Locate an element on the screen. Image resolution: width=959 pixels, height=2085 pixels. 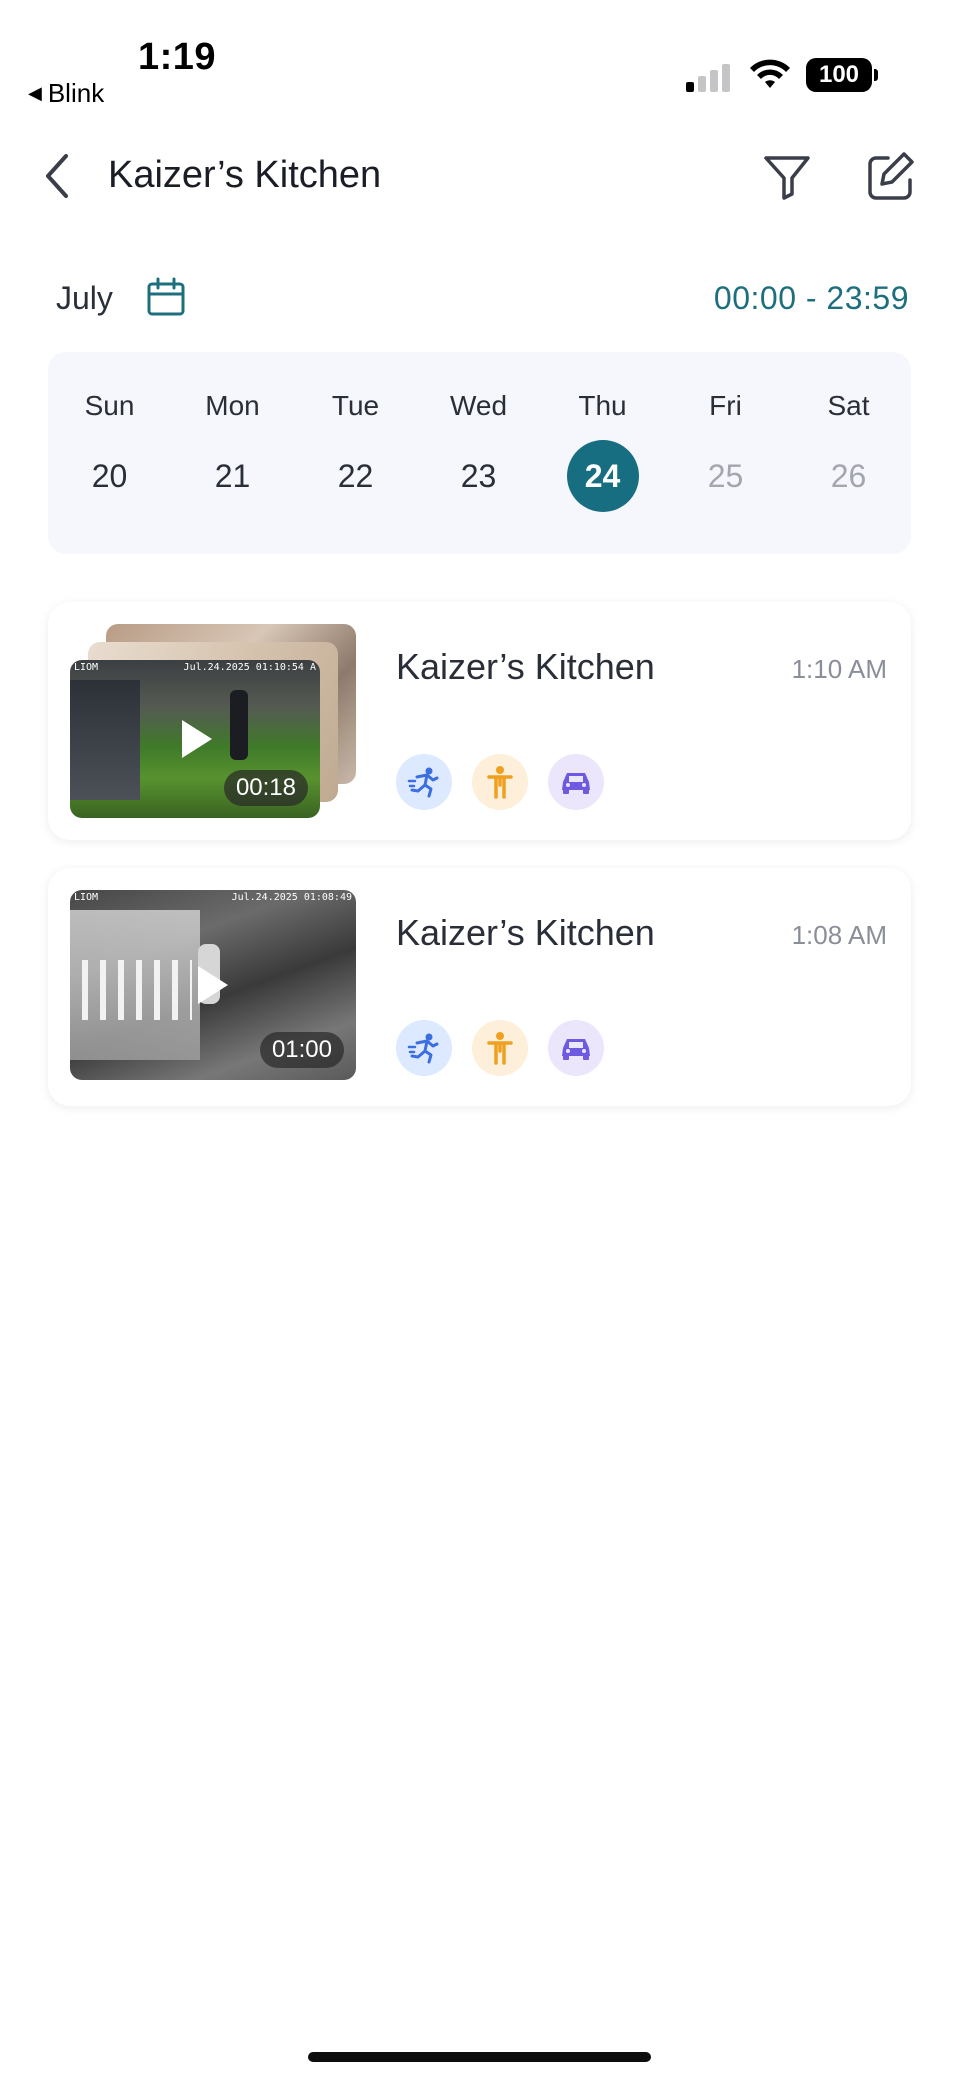
event-thumbnail: LIOM Jul.24.2025 01:10:54 A 00:18 is located at coordinates (195, 739).